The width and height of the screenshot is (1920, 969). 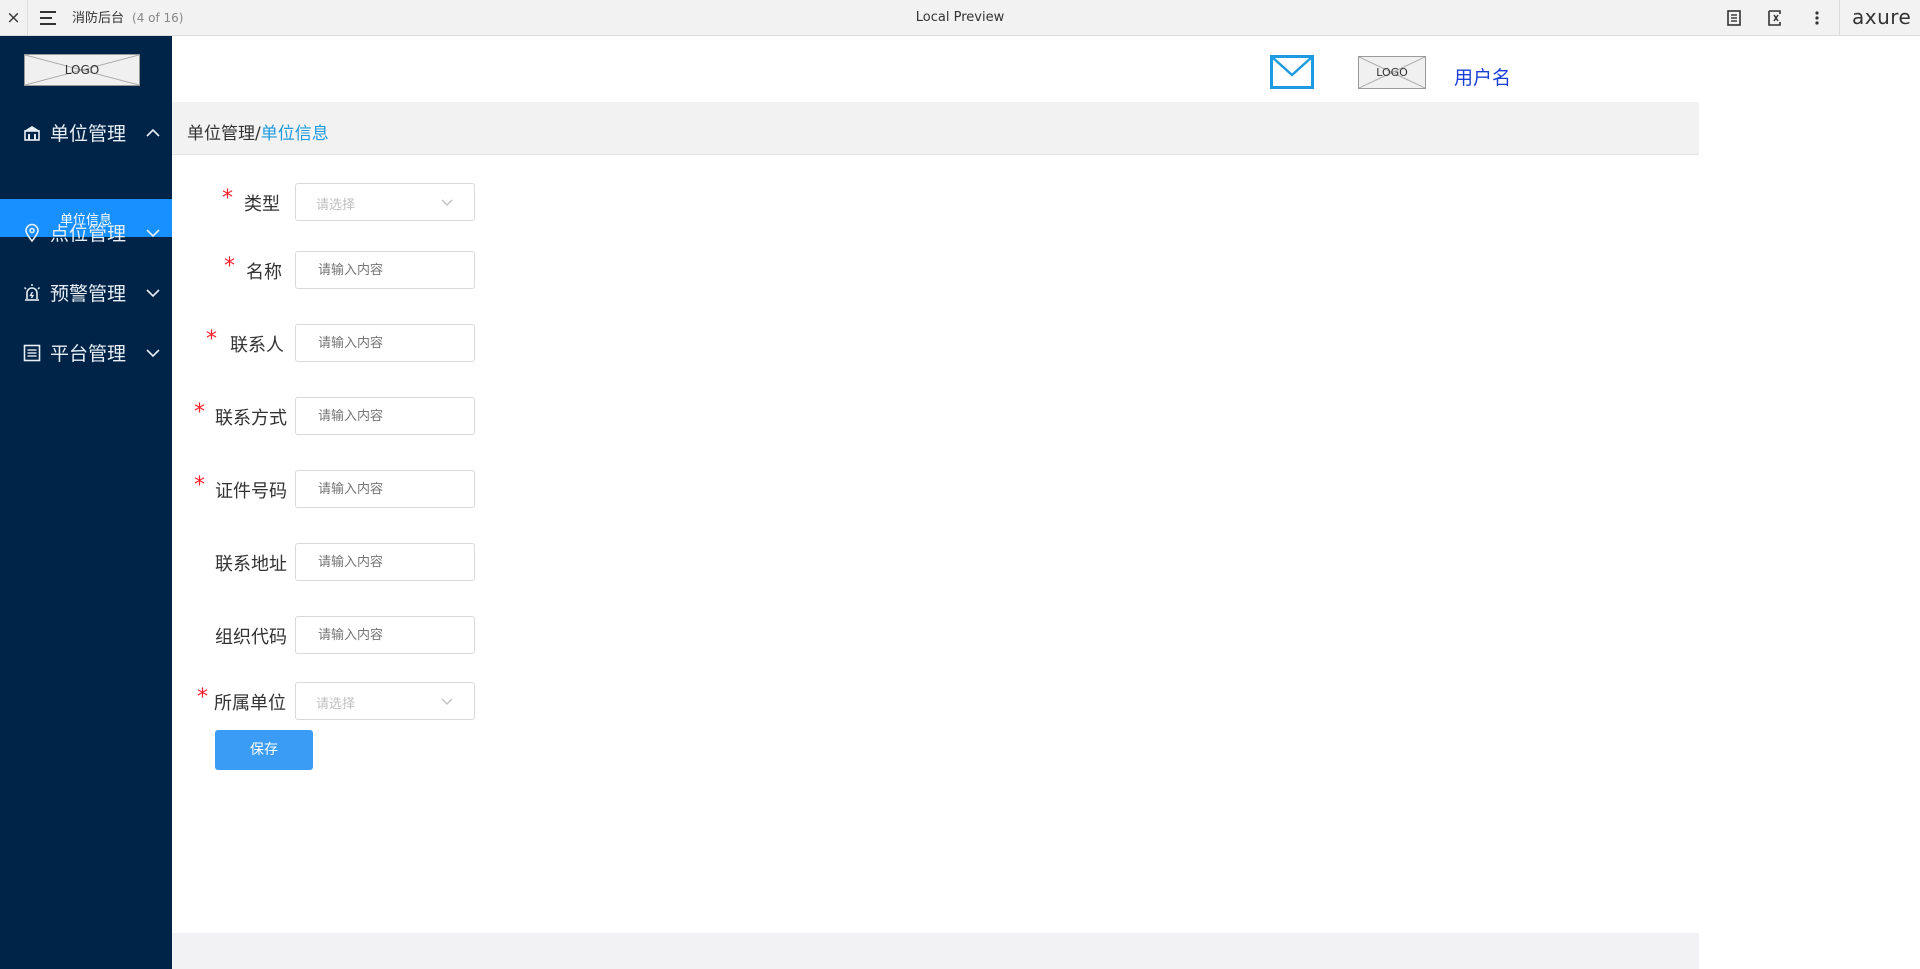 I want to click on form-row-contact-method: * 联系方式, so click(x=332, y=416).